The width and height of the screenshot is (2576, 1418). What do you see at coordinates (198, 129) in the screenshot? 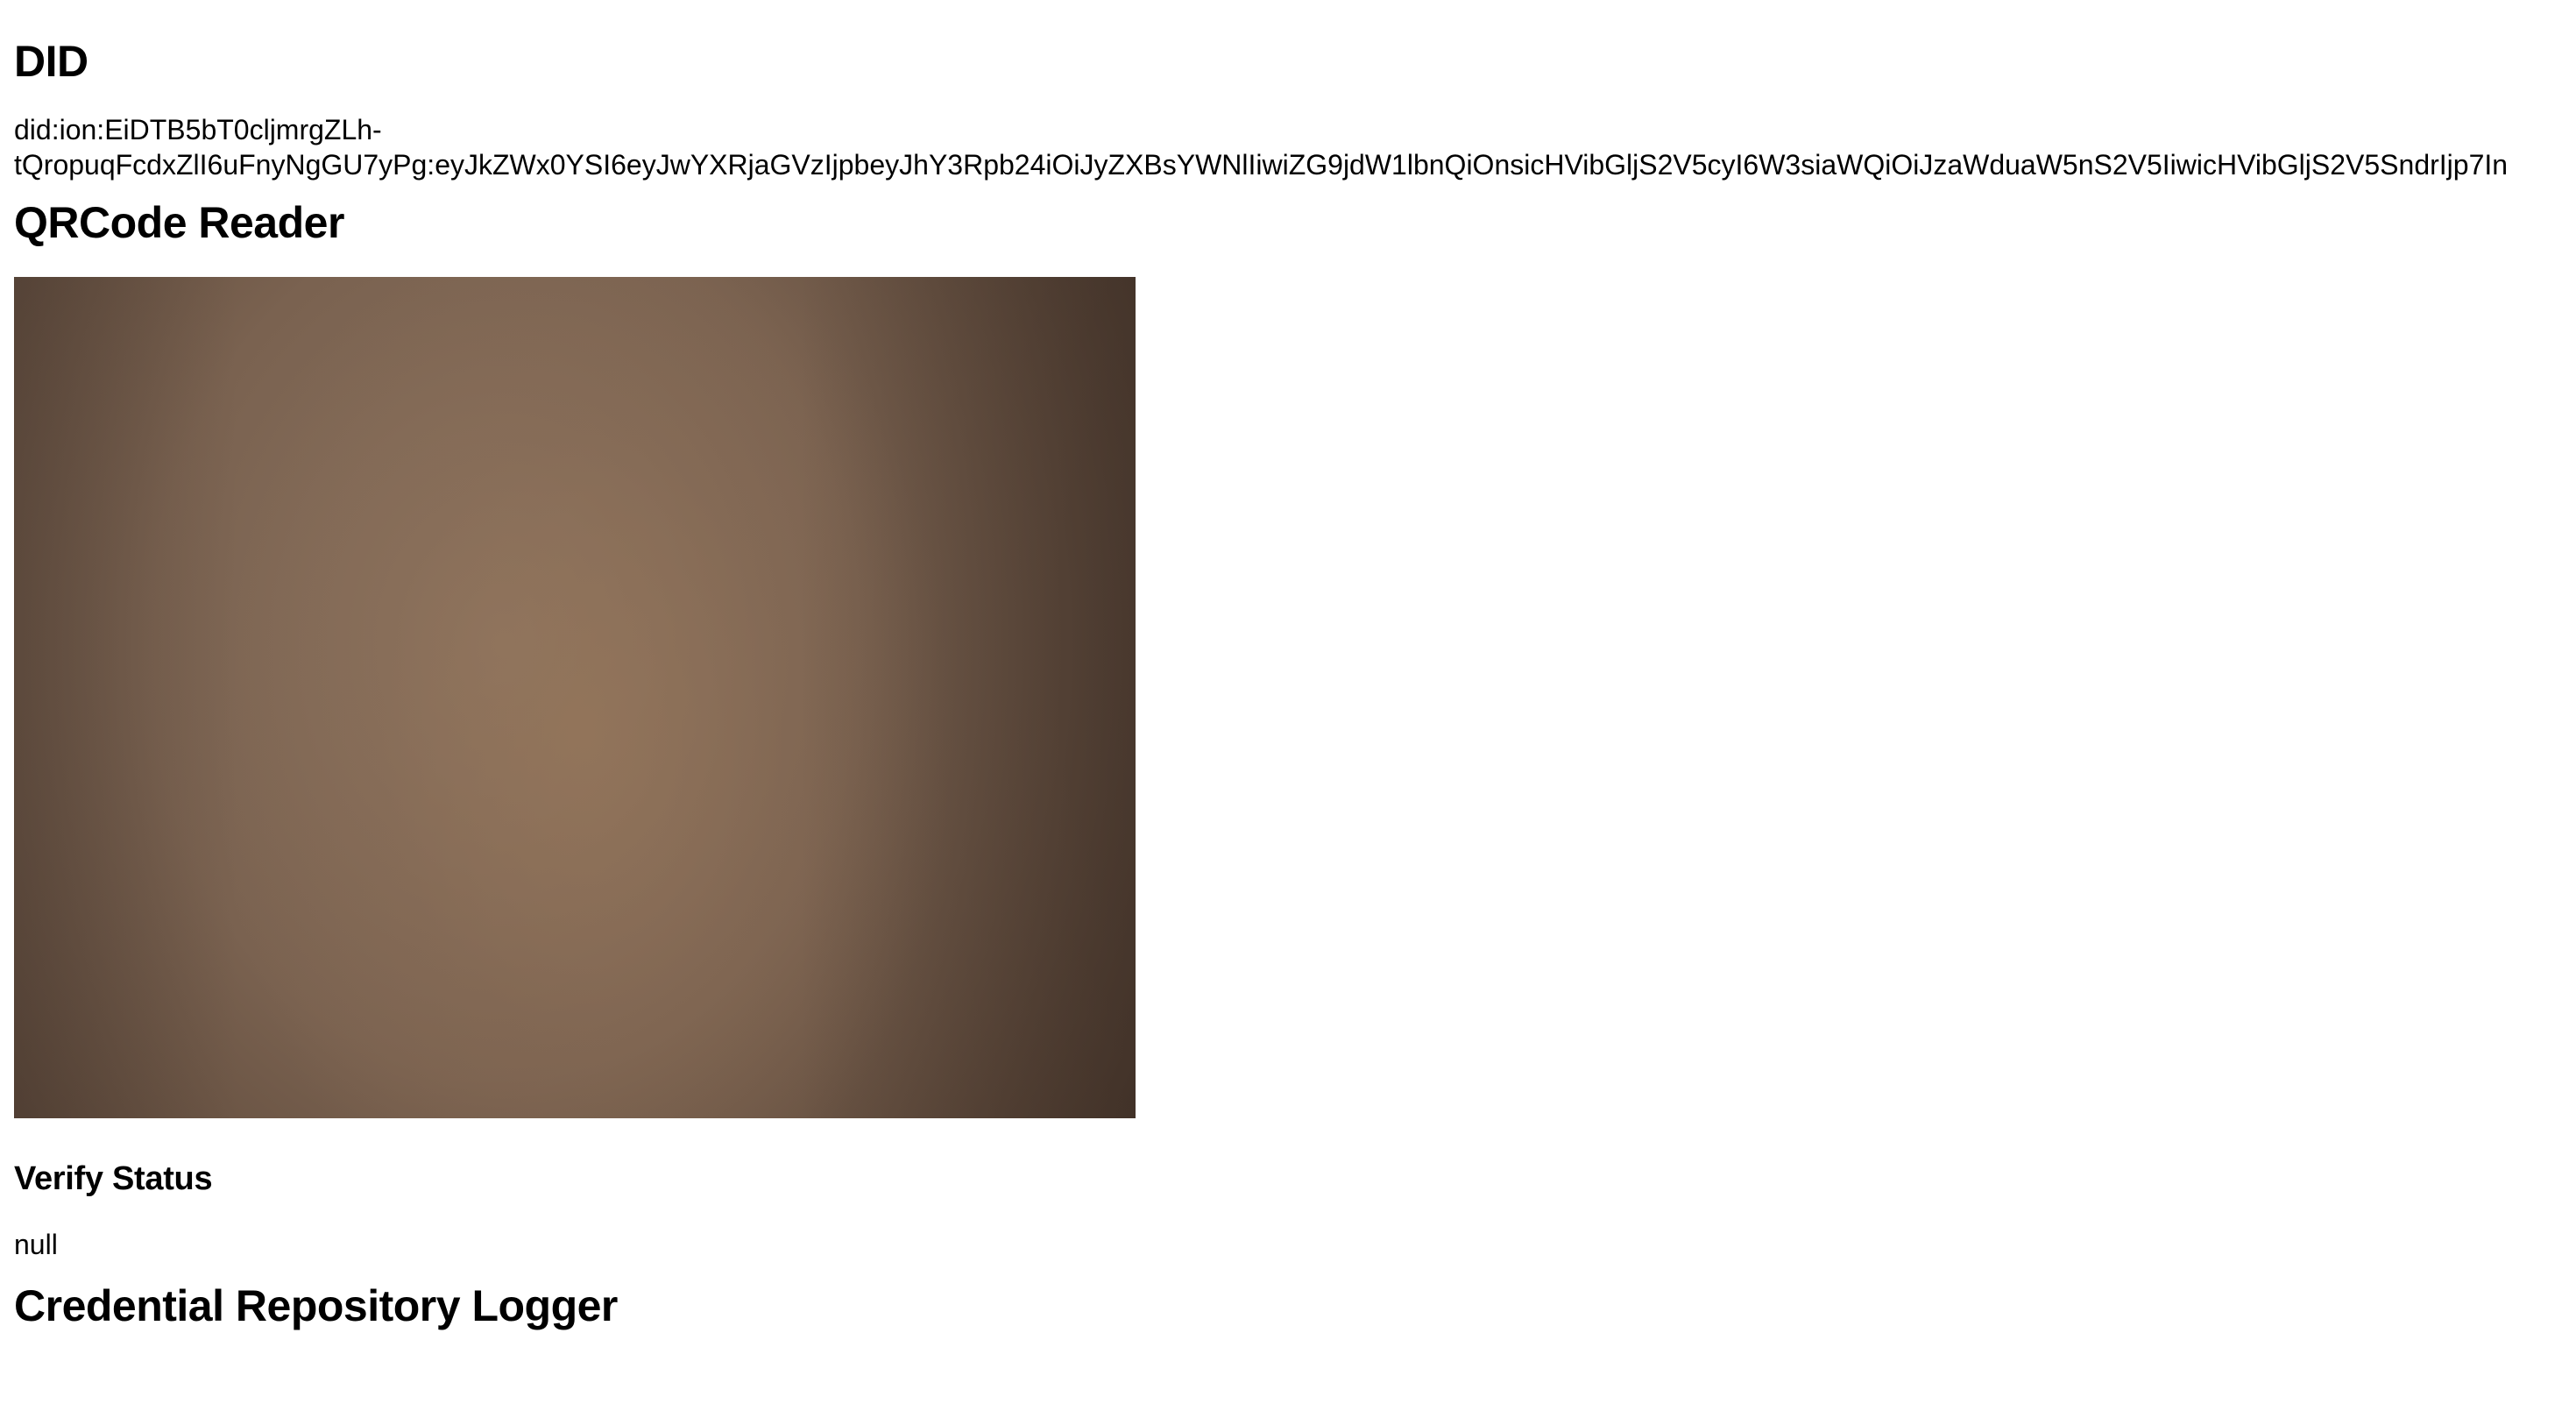
I see `did-value-line1: did:ion:EiDTB5bT0cljmrgZLh-` at bounding box center [198, 129].